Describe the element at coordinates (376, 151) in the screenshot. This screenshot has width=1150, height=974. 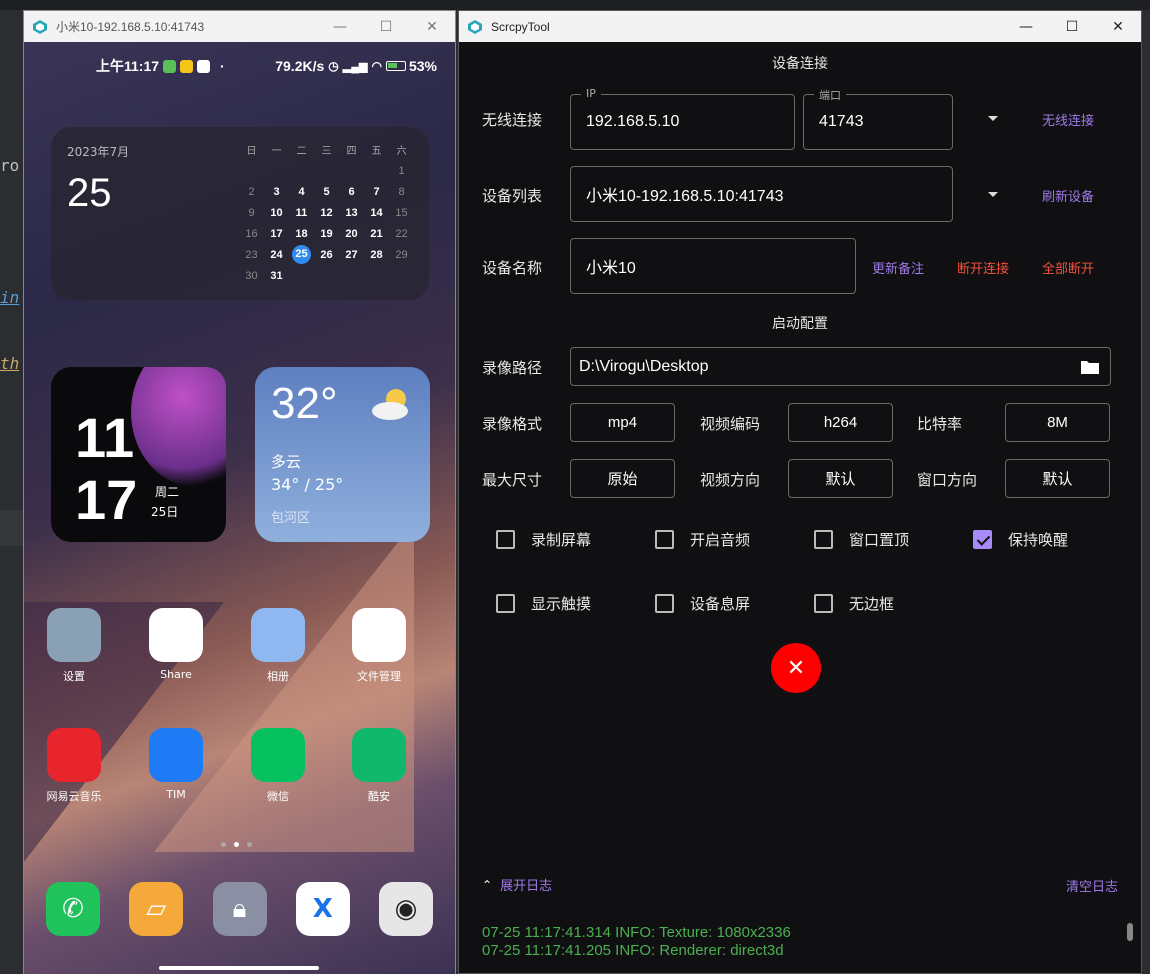
I see `calendar-weekday: 五` at that location.